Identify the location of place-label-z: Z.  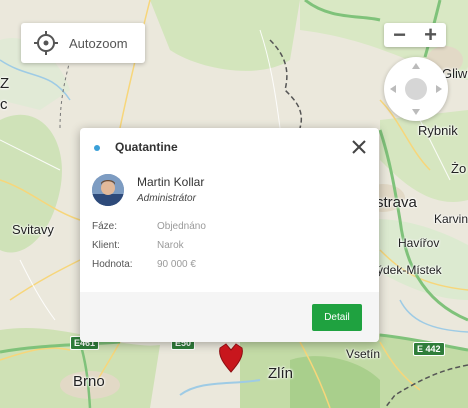
(5, 83).